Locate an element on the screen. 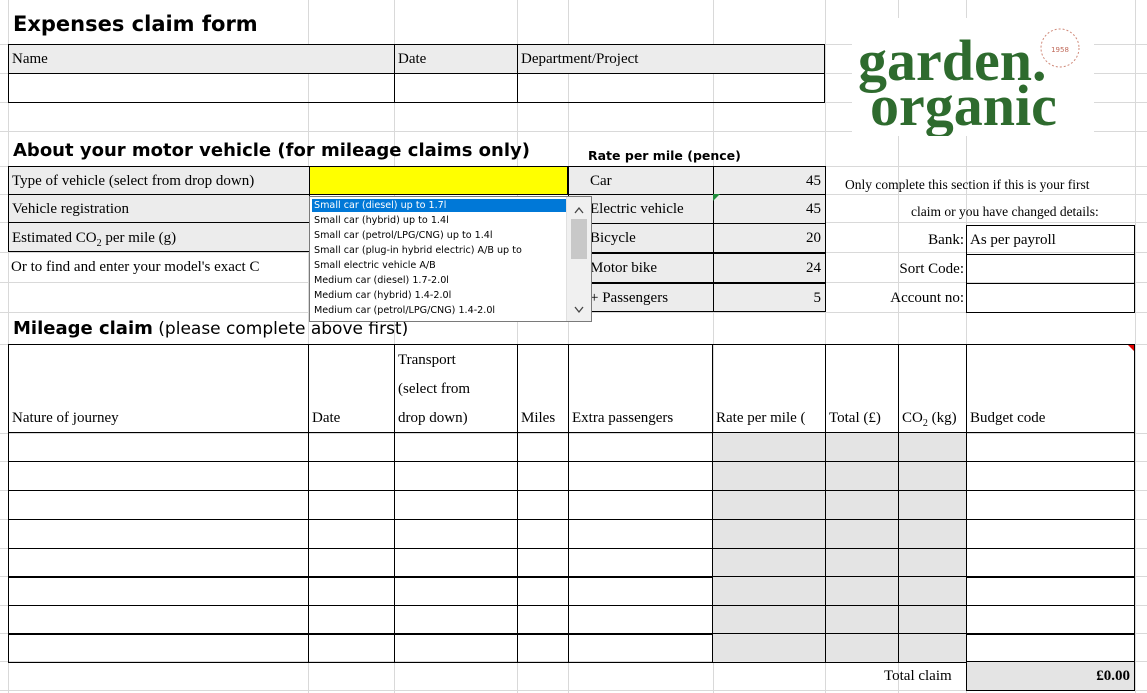 Image resolution: width=1147 pixels, height=693 pixels. dropdown-scrollbar is located at coordinates (578, 259).